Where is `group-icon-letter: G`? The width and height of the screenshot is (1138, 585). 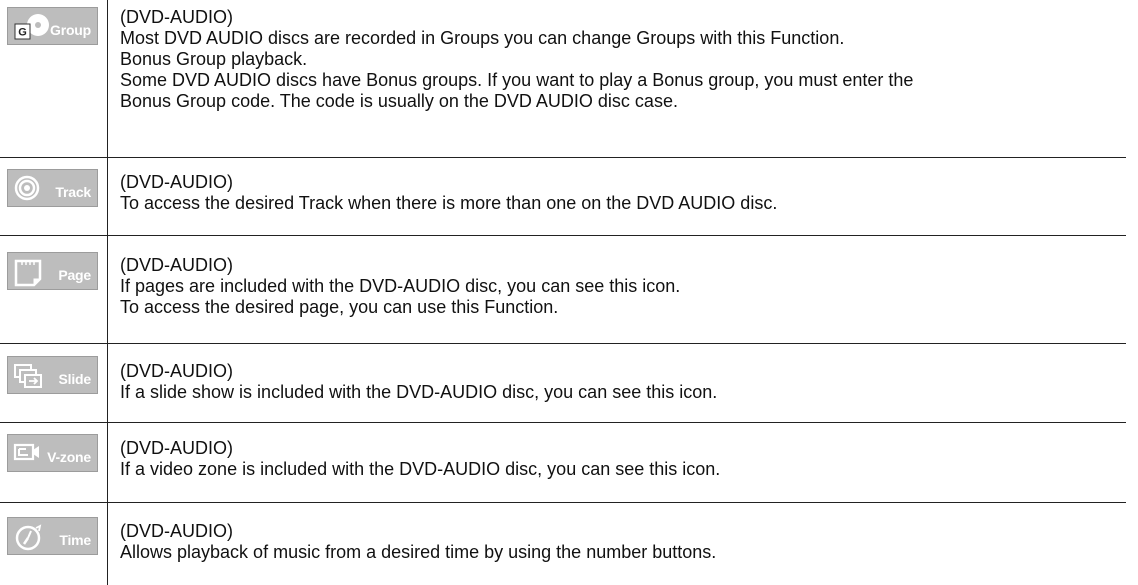
group-icon-letter: G is located at coordinates (22, 33).